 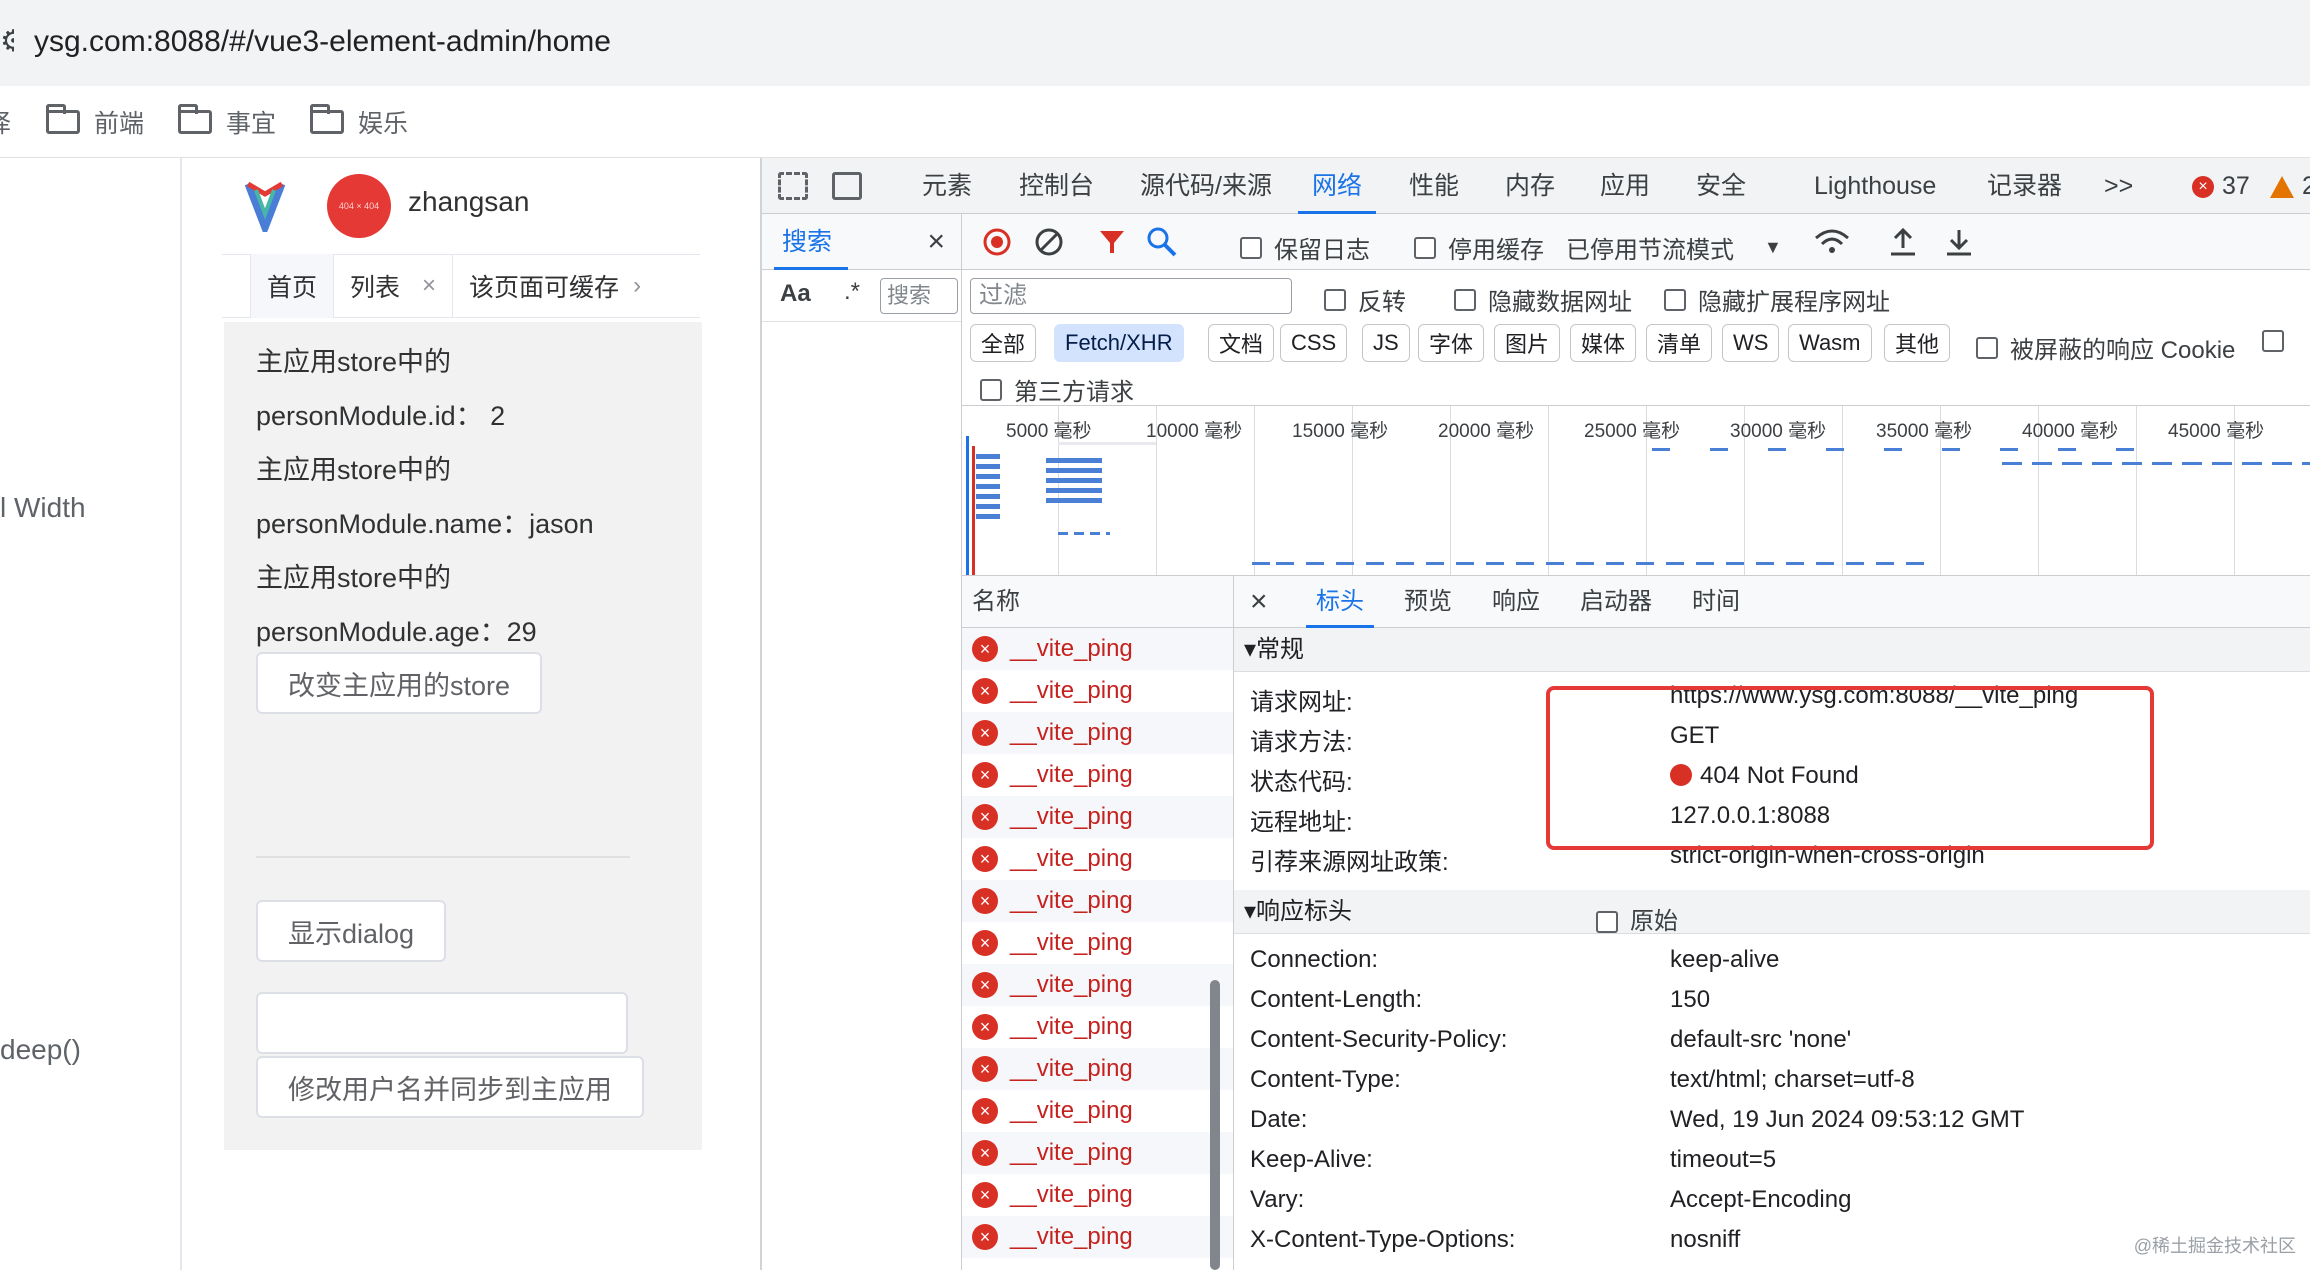 I want to click on type-all: 全部, so click(x=1003, y=343).